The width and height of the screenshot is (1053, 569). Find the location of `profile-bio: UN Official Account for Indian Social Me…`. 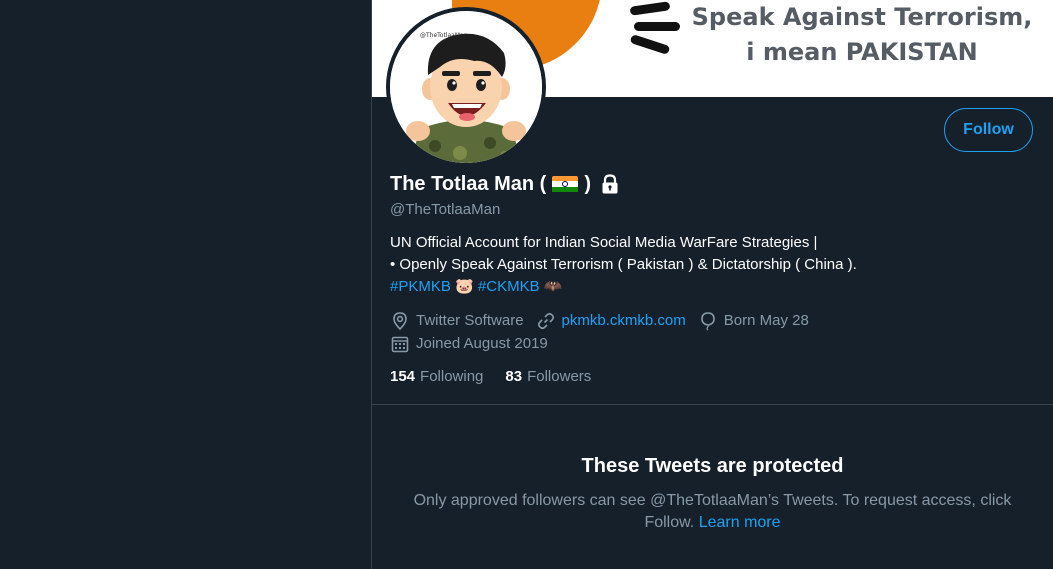

profile-bio: UN Official Account for Indian Social Me… is located at coordinates (710, 265).